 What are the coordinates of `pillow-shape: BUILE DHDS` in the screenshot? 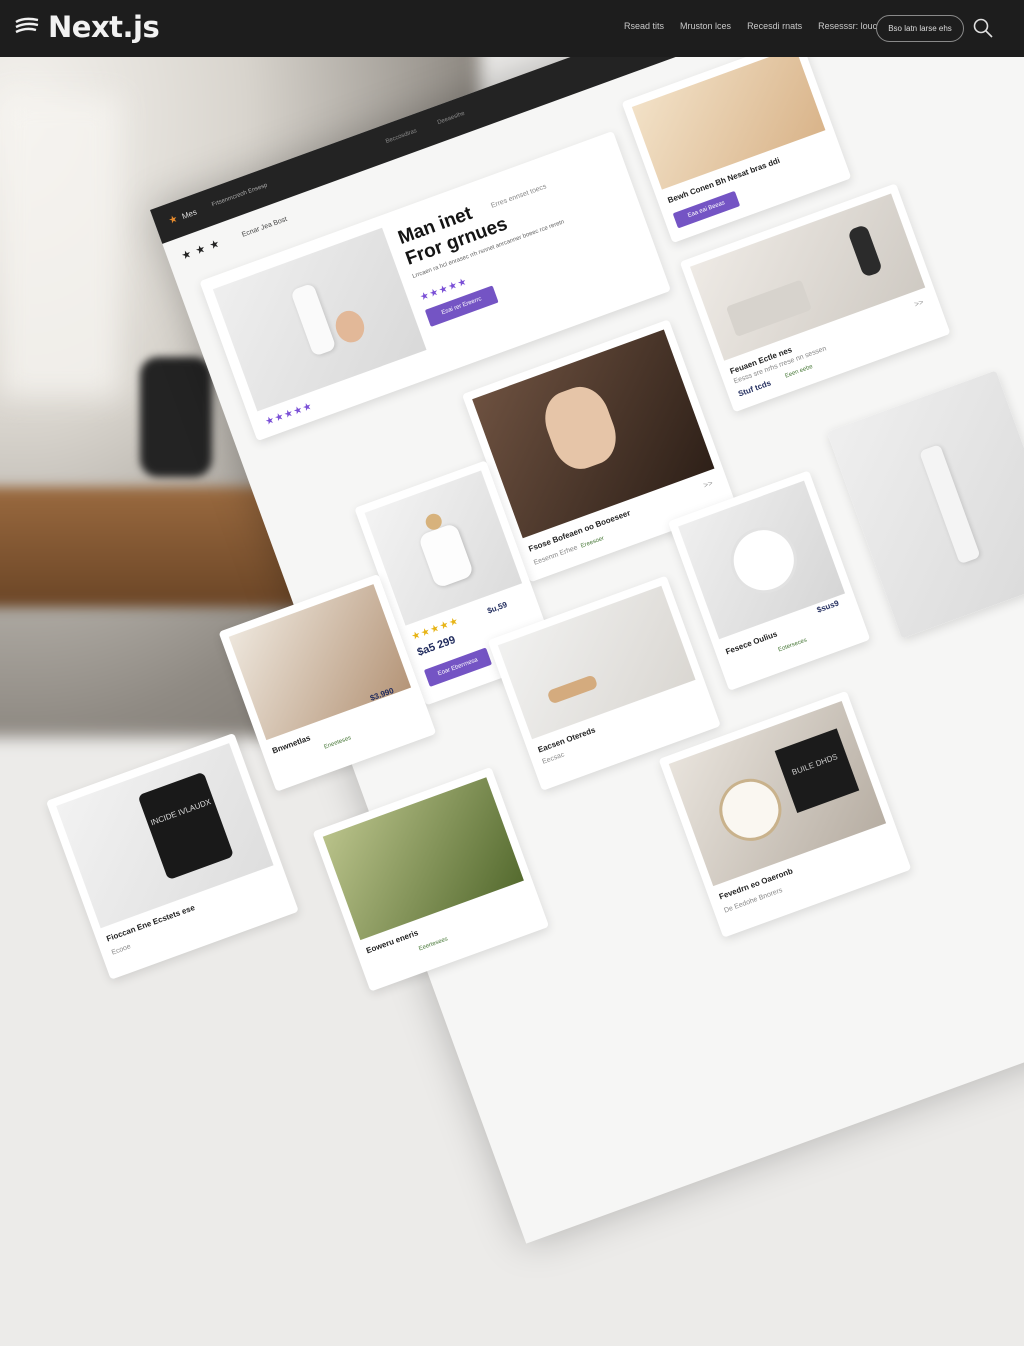 It's located at (817, 770).